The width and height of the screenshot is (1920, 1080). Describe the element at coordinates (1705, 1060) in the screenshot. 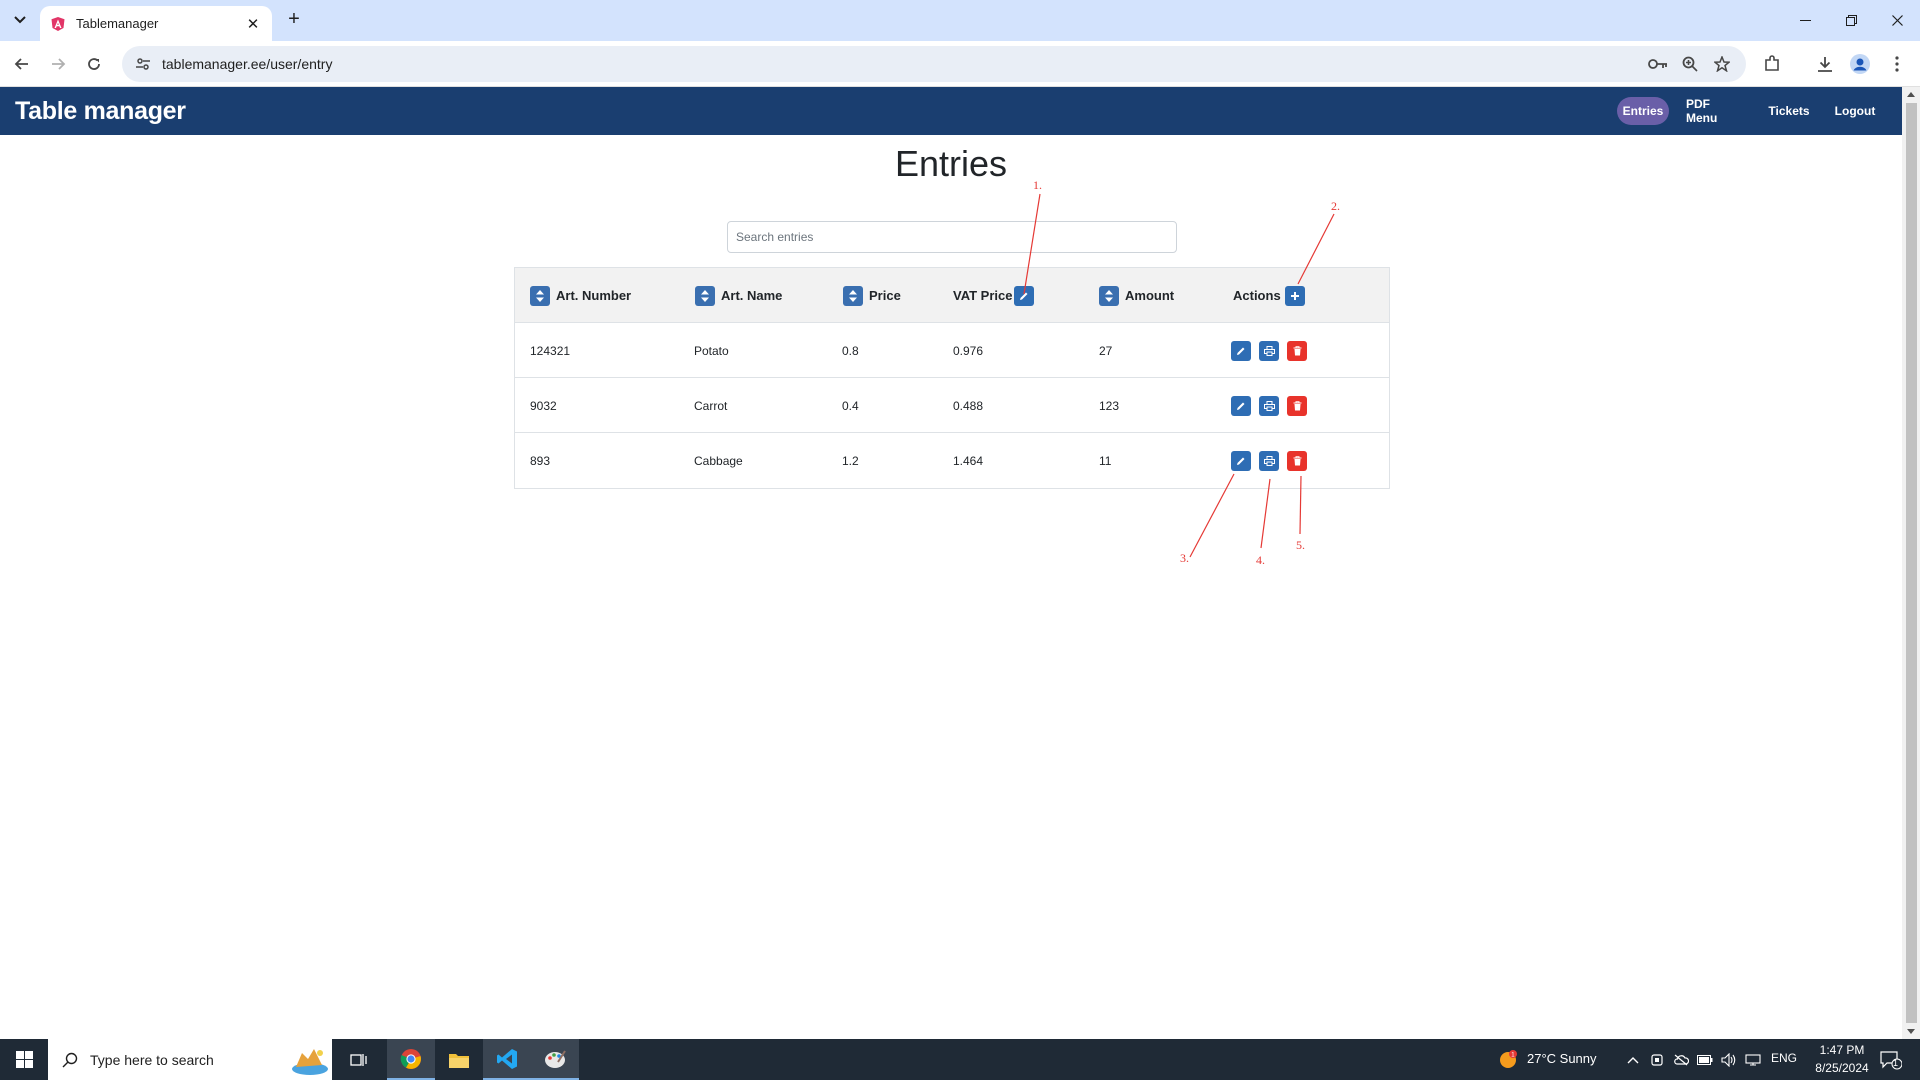

I see `battery-icon` at that location.